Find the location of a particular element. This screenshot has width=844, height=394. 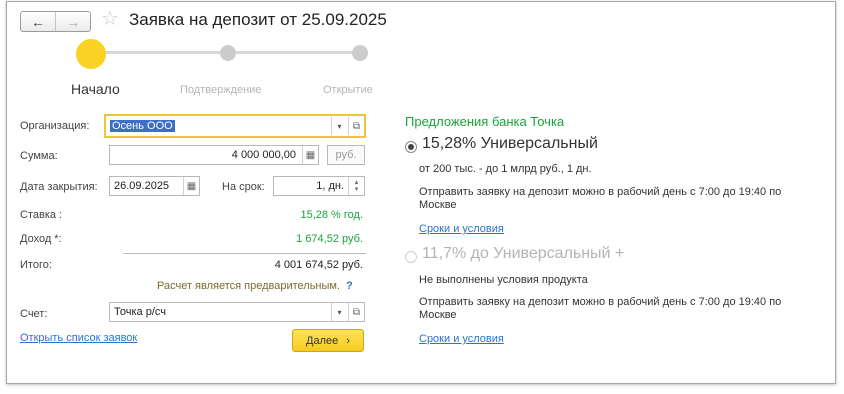

calendar-button: ▦ is located at coordinates (191, 186).